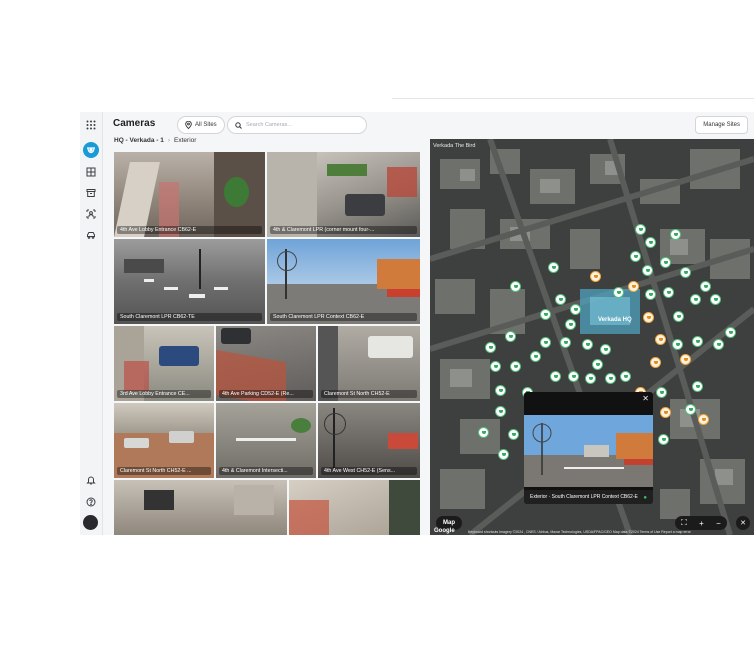 The image size is (754, 646). Describe the element at coordinates (185, 140) in the screenshot. I see `breadcrumb-group: Exterior` at that location.